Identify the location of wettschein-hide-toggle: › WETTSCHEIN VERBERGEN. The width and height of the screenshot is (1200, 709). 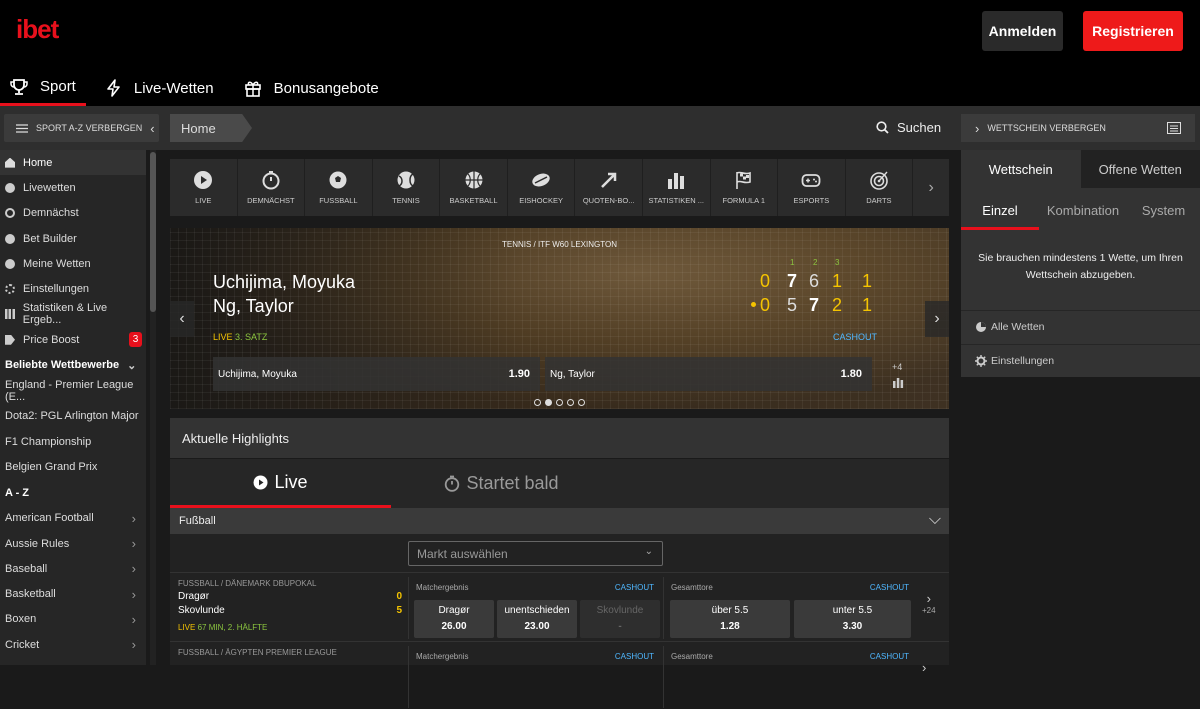
(1078, 128).